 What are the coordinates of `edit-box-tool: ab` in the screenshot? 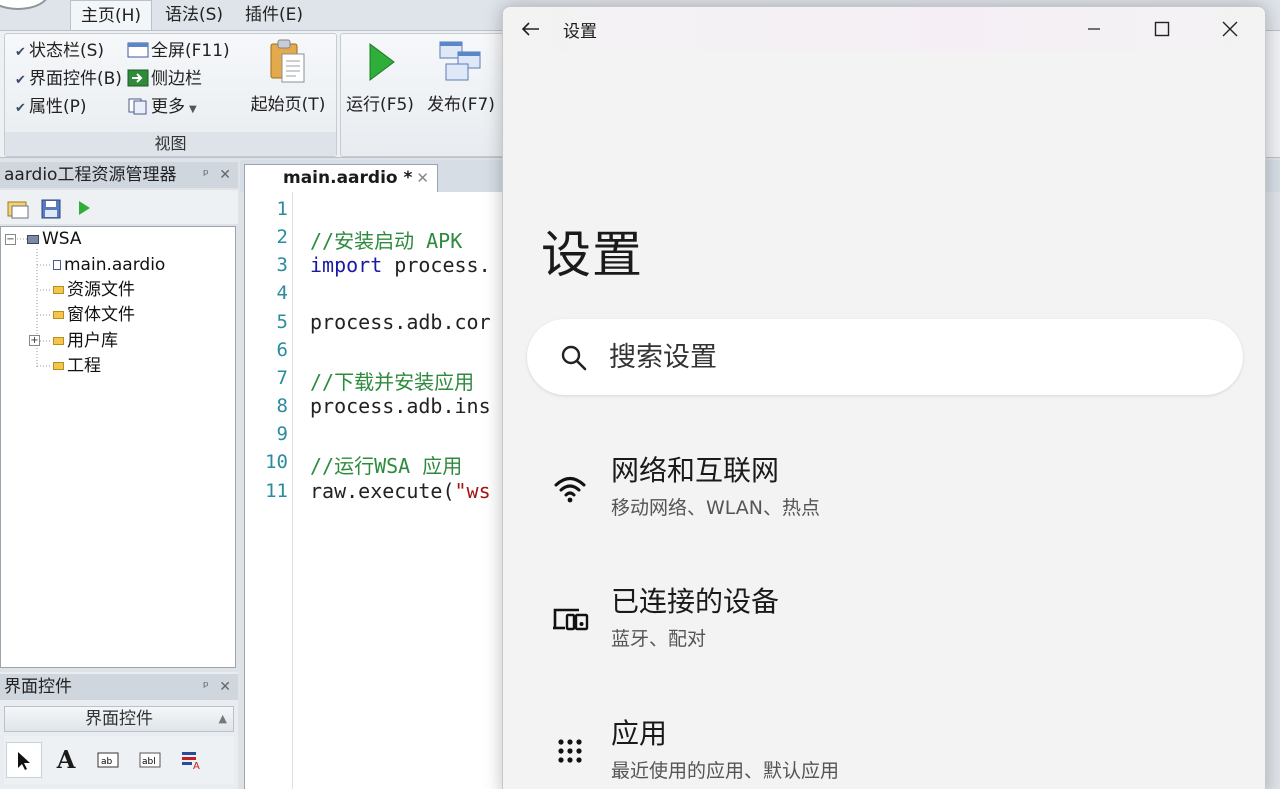 It's located at (108, 760).